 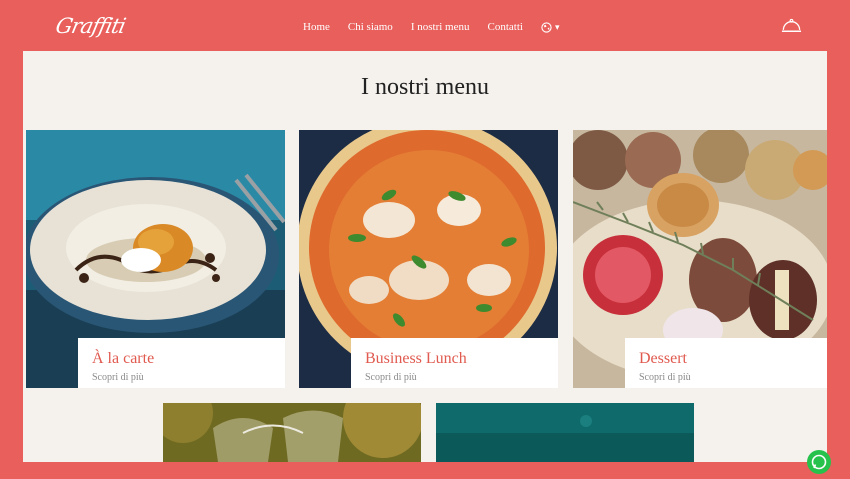 I want to click on drinks-photo, so click(x=565, y=432).